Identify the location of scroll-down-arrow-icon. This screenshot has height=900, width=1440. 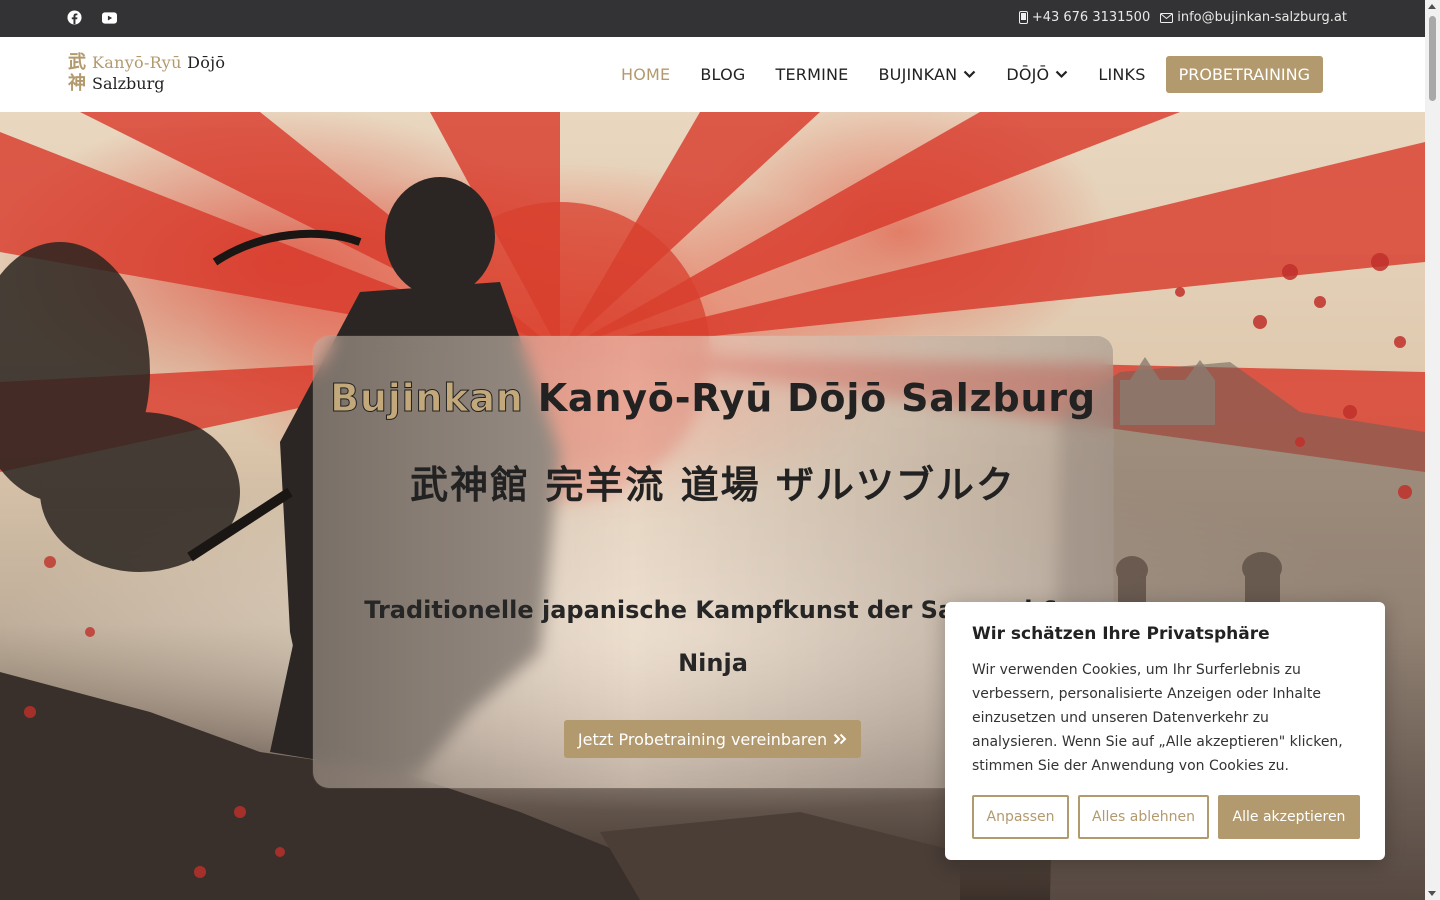
(1432, 893).